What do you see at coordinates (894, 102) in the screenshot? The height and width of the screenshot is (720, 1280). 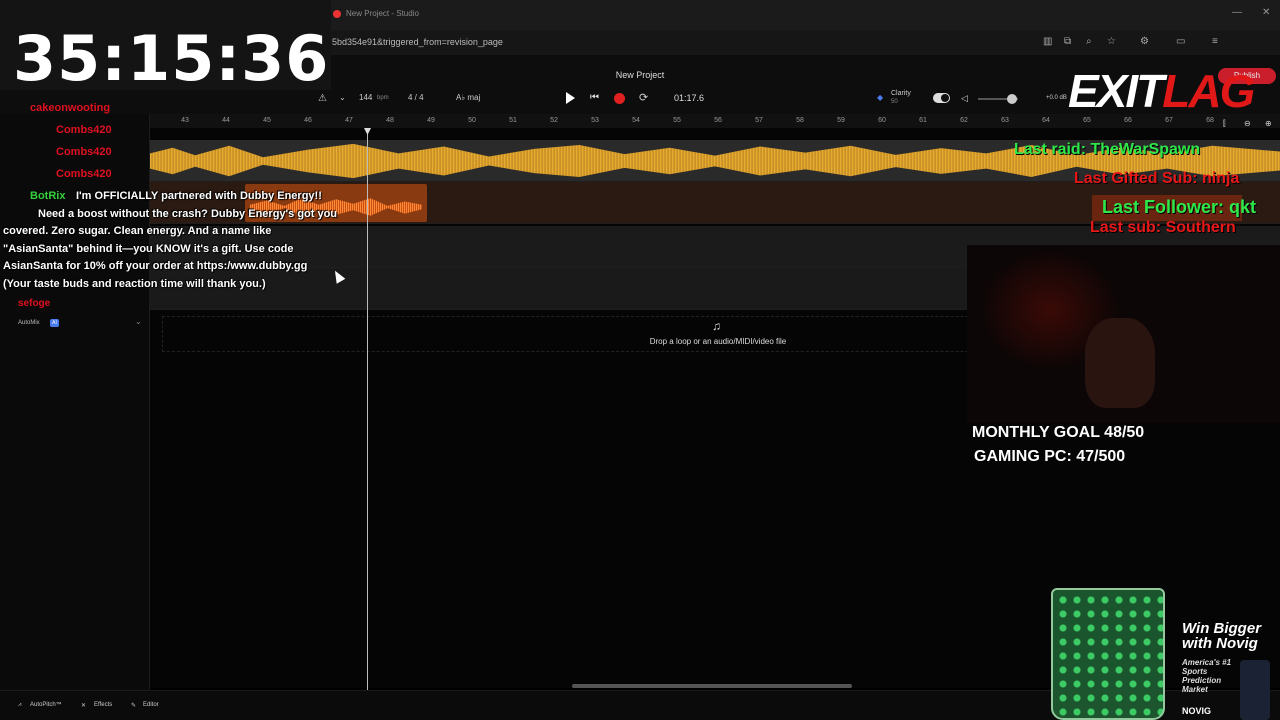 I see `clarity-value: 50` at bounding box center [894, 102].